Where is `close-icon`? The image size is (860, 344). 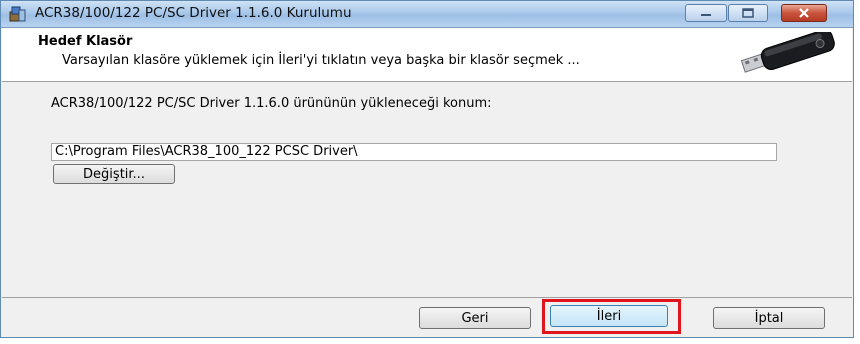
close-icon is located at coordinates (804, 13).